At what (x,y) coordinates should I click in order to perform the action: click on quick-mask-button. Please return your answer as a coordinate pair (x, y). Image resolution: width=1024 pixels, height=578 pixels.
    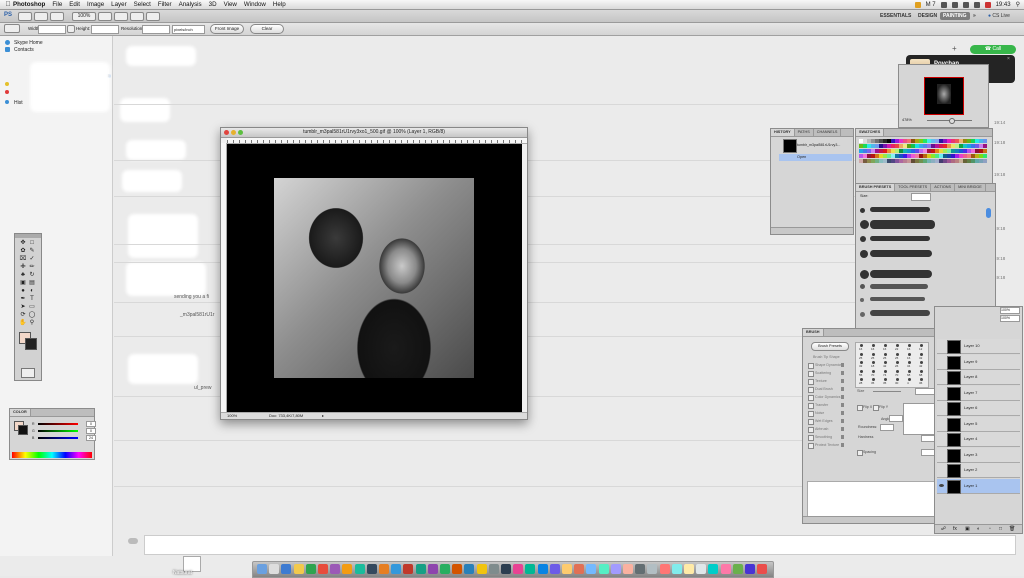
    Looking at the image, I should click on (28, 373).